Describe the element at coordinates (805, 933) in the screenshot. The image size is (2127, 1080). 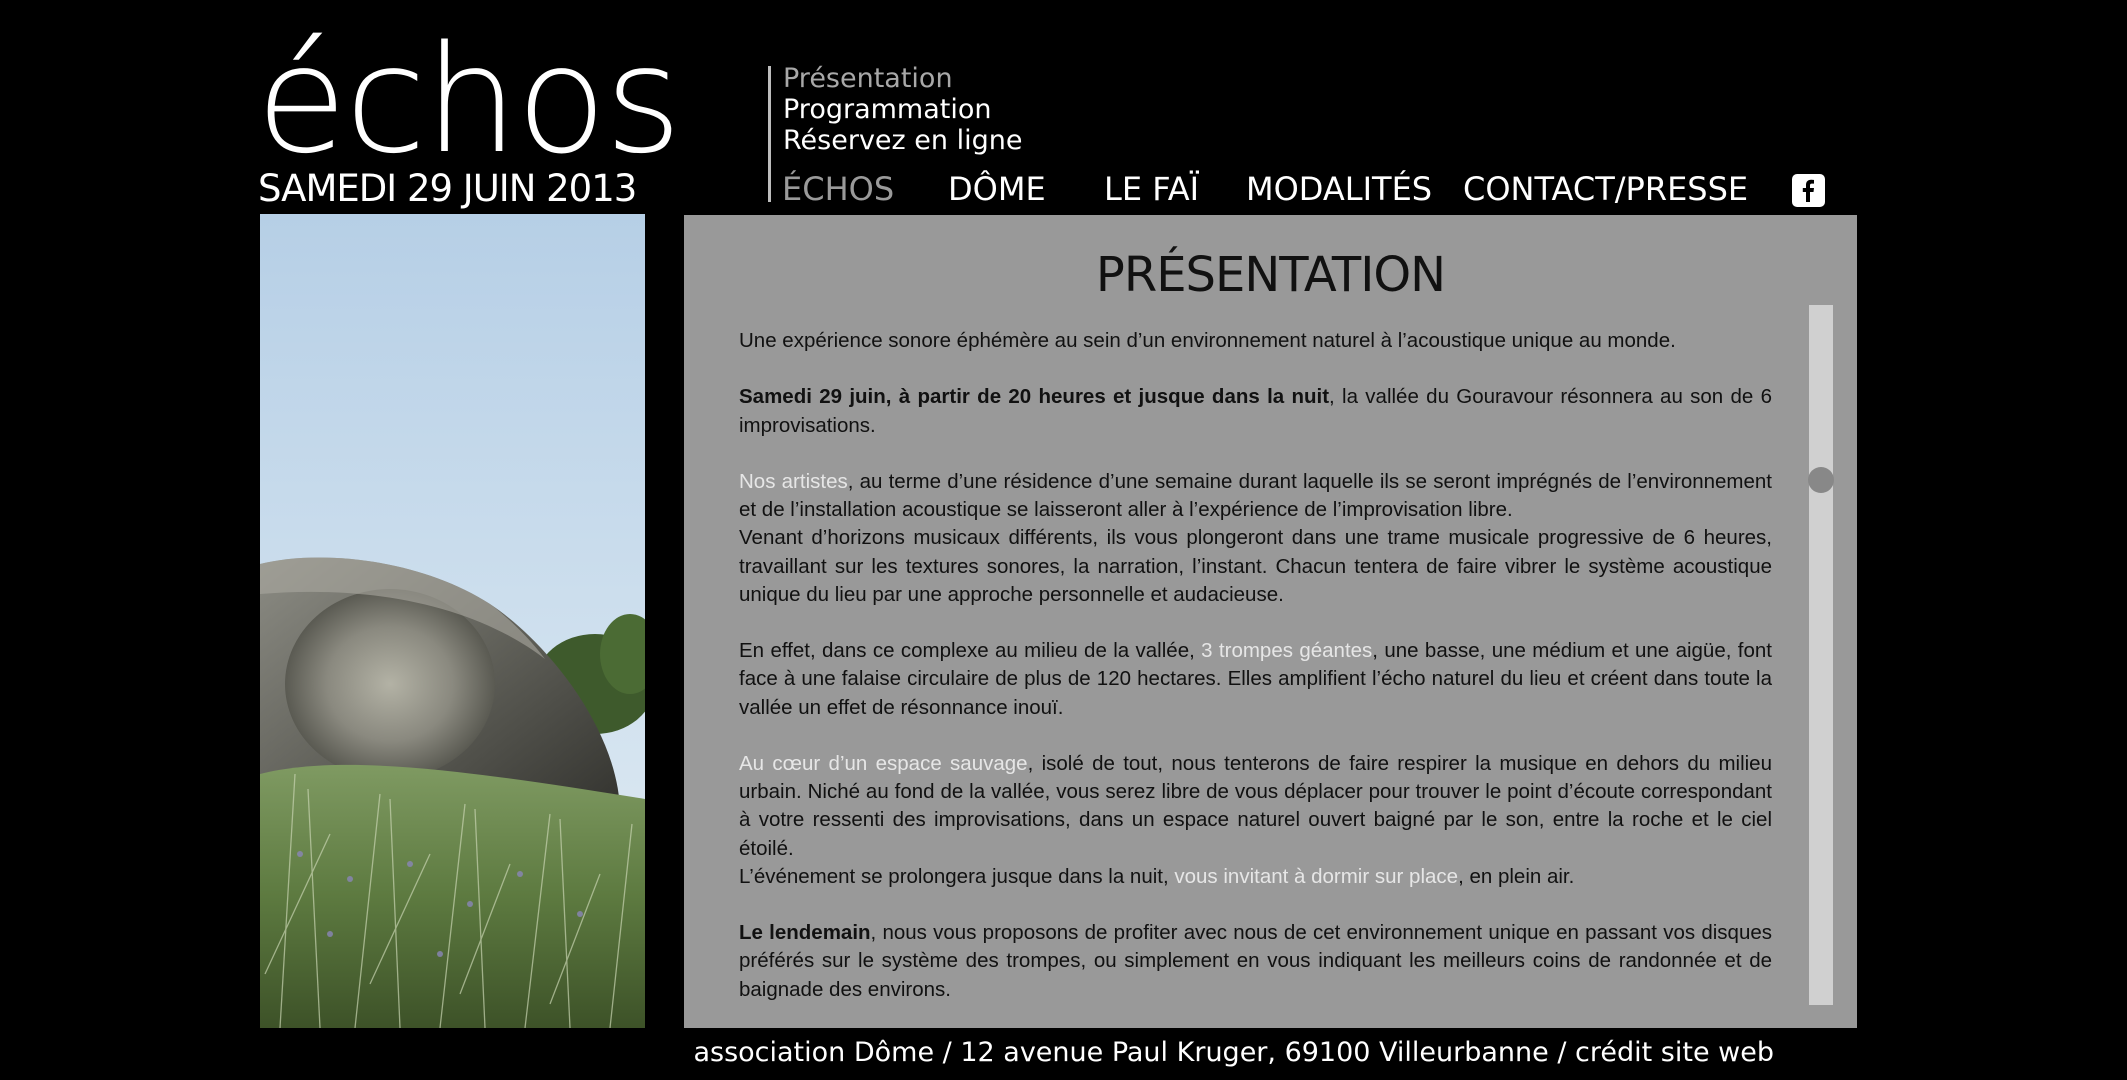
I see `lendemain-highlight: Le lendemain` at that location.